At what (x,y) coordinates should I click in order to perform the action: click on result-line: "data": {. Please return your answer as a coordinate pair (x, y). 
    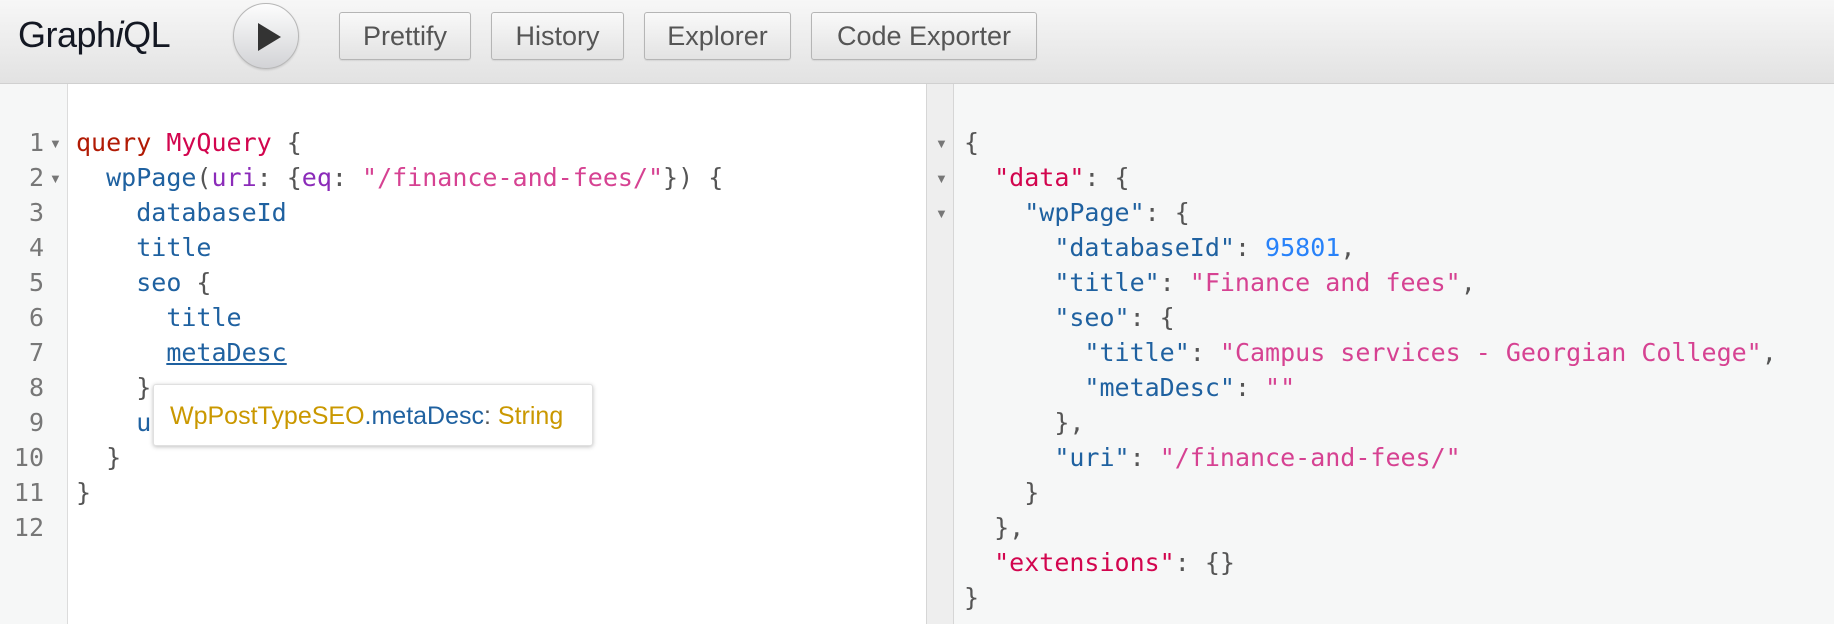
    Looking at the image, I should click on (1062, 177).